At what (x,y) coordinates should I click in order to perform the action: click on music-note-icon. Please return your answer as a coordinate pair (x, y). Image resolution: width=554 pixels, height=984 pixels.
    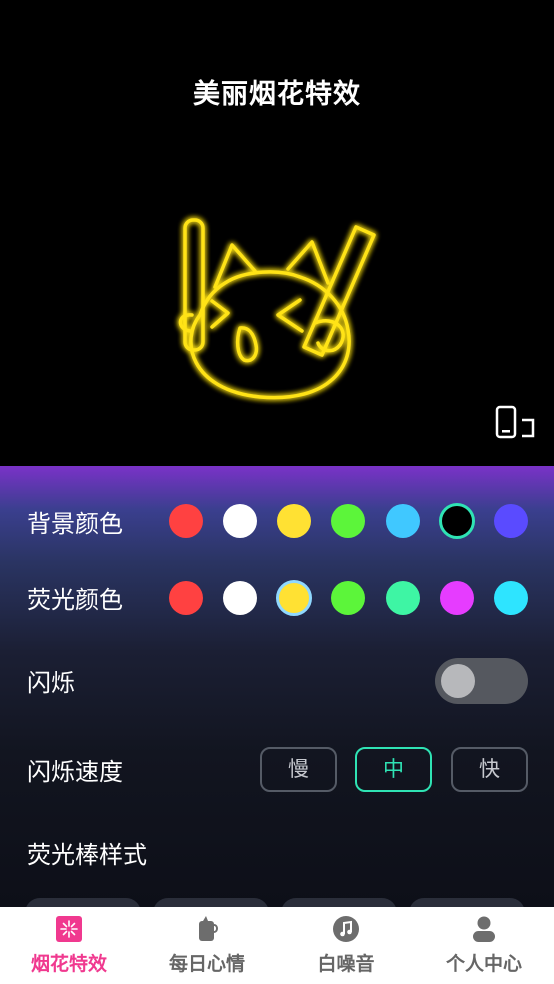
    Looking at the image, I should click on (346, 929).